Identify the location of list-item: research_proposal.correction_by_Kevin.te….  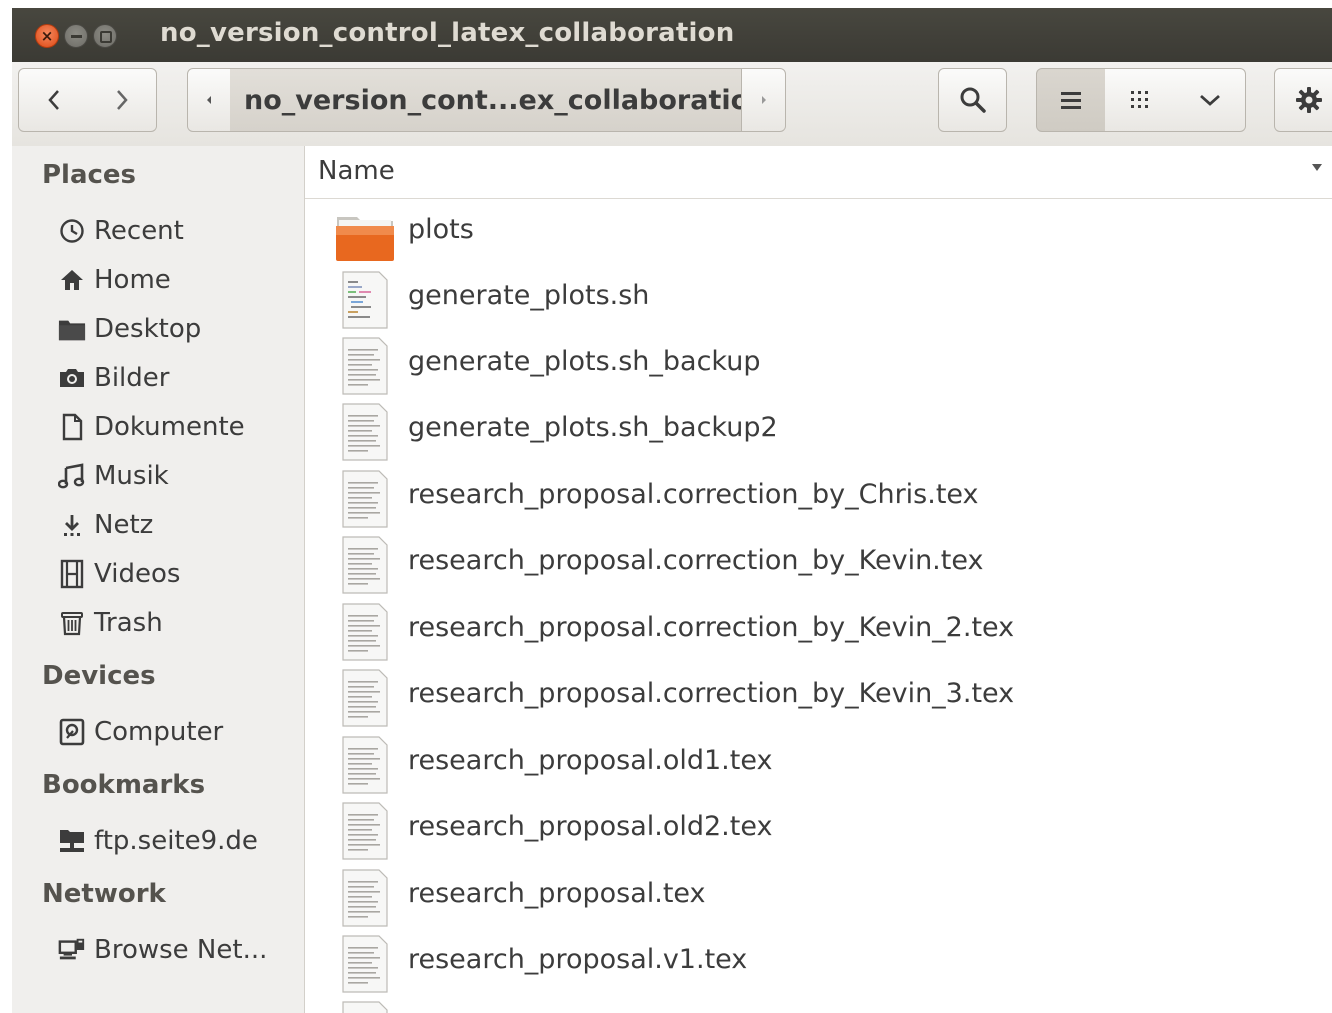
(818, 564).